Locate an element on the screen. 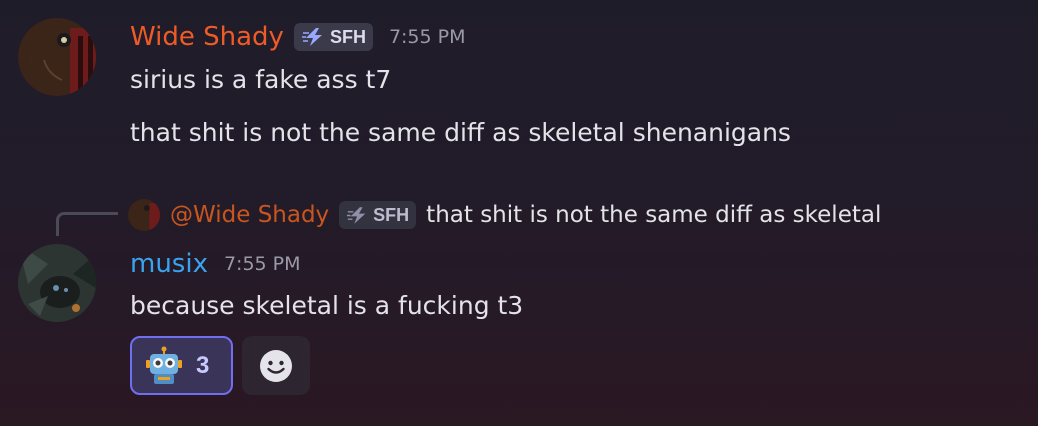 The image size is (1038, 426). message-text: because skeletal is a fucking t3 is located at coordinates (327, 305).